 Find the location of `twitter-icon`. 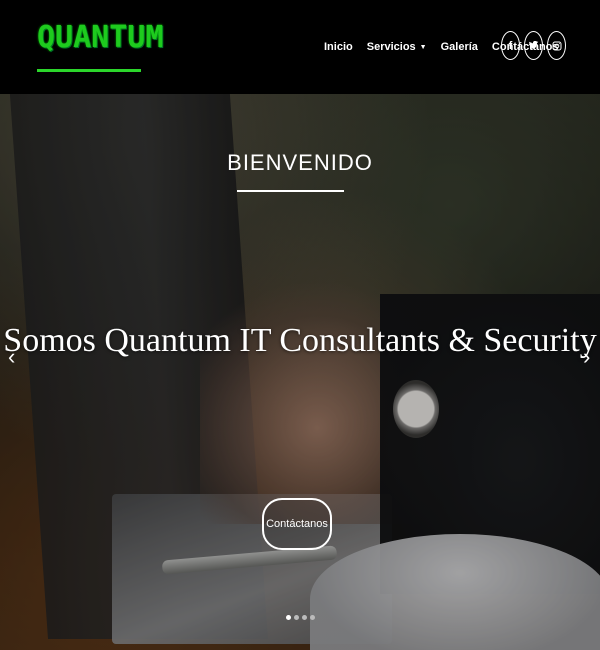

twitter-icon is located at coordinates (533, 45).